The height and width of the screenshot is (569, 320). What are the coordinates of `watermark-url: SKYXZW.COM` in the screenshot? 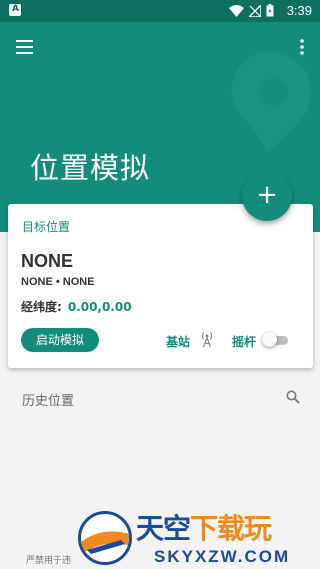 It's located at (222, 556).